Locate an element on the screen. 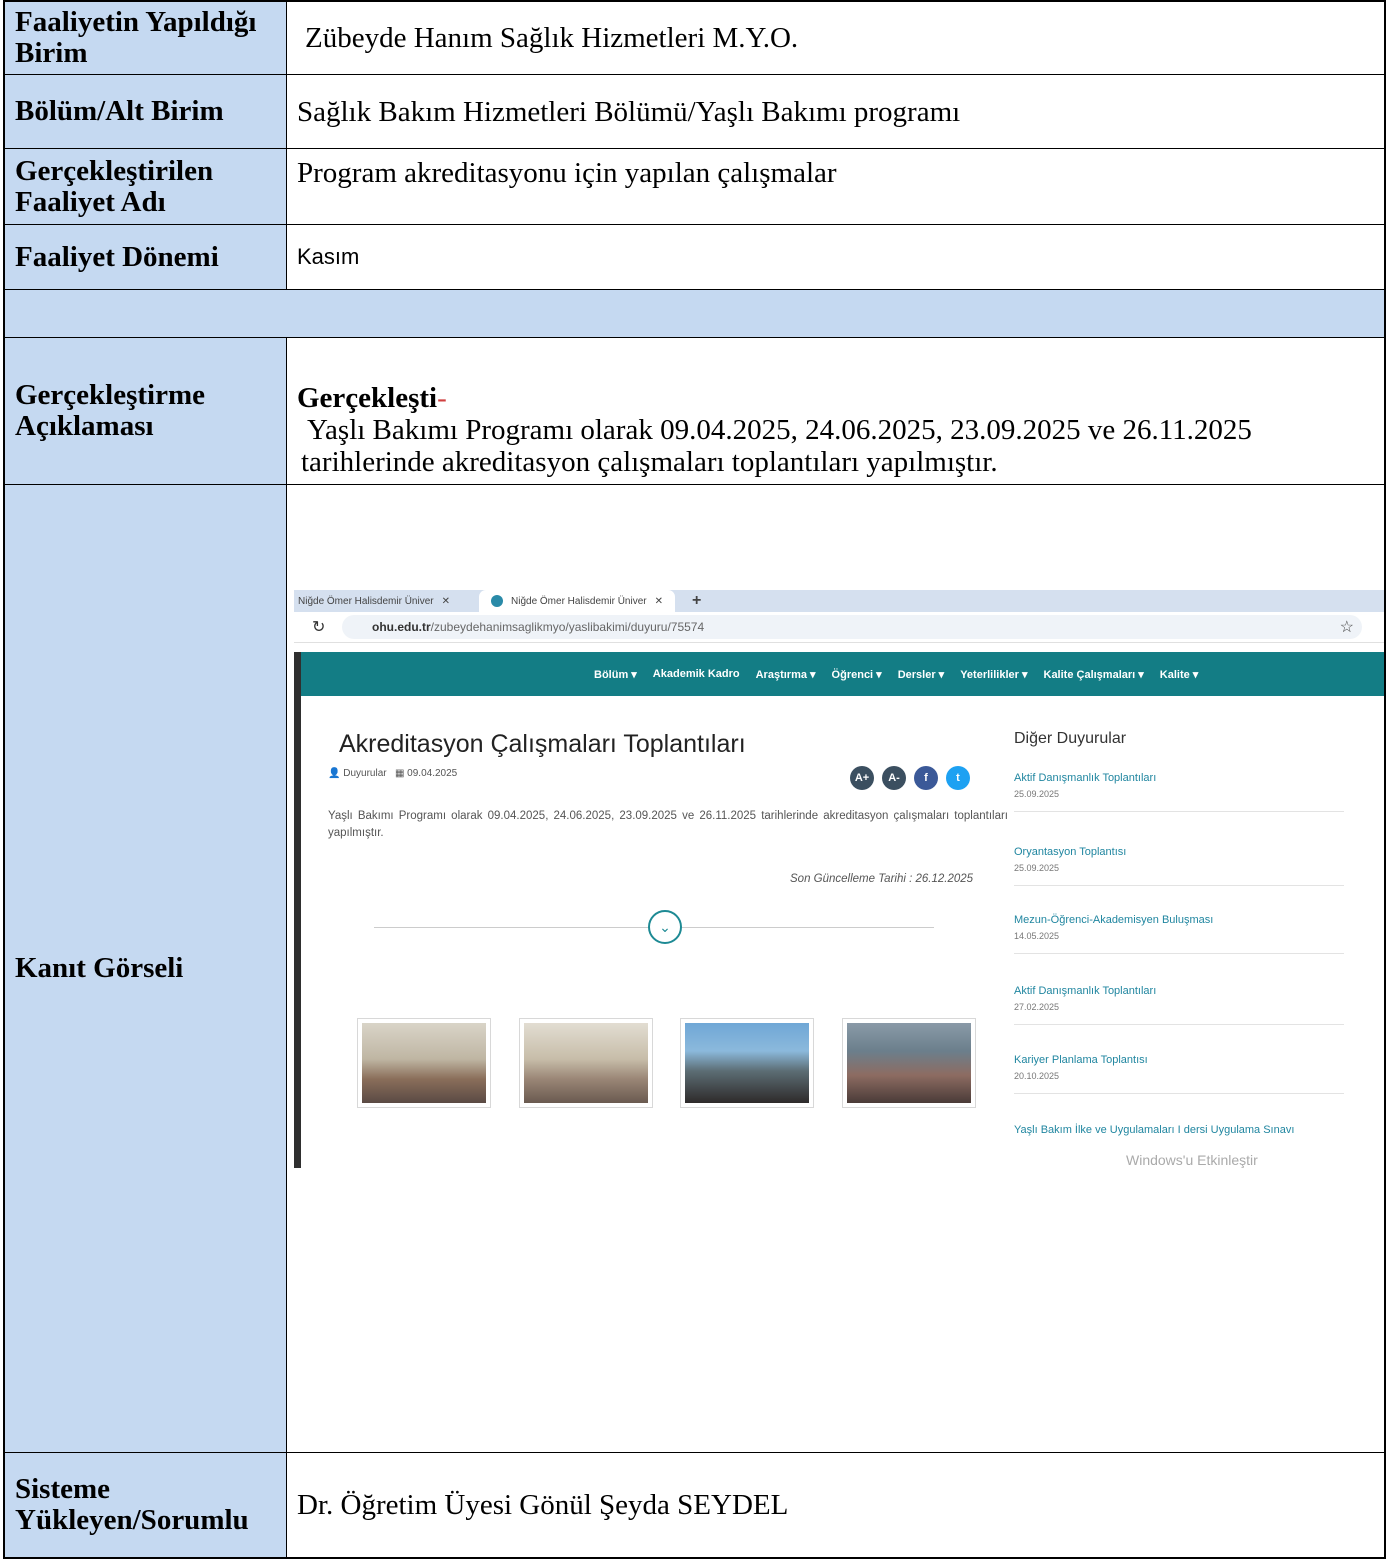 The image size is (1393, 1559). reload-icon: ↻ is located at coordinates (318, 627).